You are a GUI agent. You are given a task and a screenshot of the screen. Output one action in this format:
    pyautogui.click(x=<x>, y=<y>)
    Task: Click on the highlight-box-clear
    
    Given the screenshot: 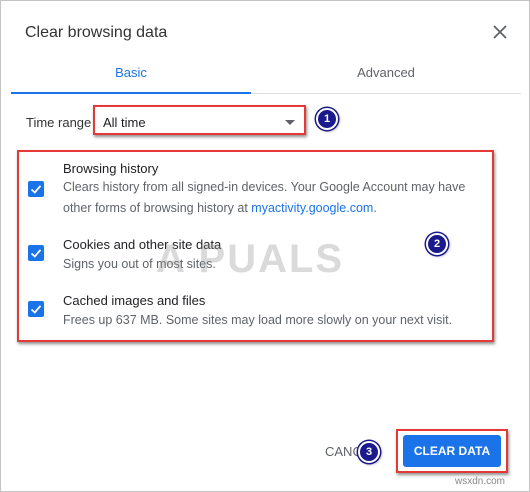 What is the action you would take?
    pyautogui.click(x=452, y=451)
    